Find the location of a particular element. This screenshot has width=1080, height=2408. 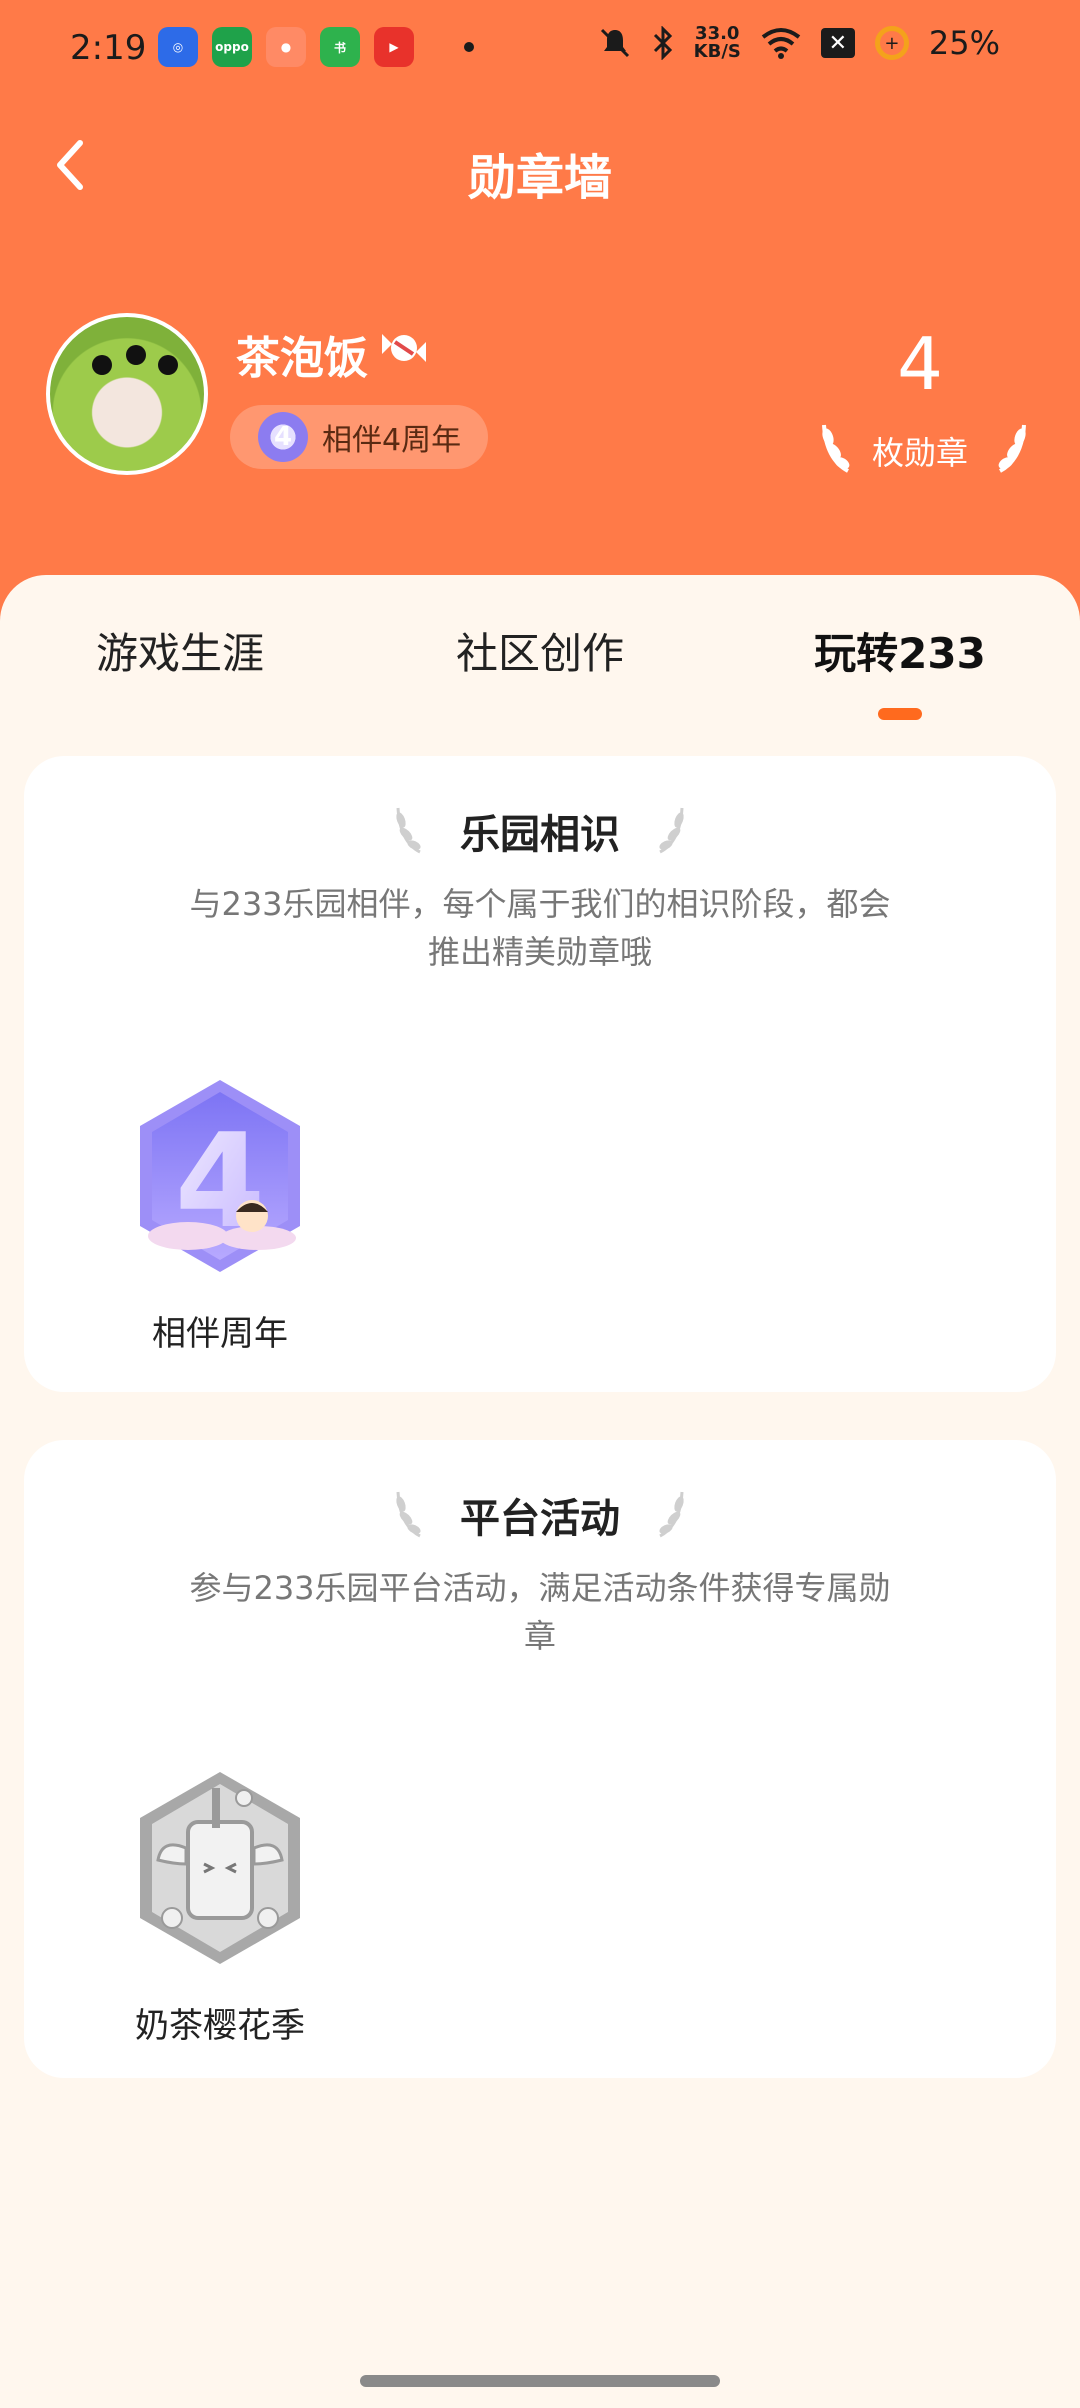

page-title: 勋章墙 is located at coordinates (539, 178).